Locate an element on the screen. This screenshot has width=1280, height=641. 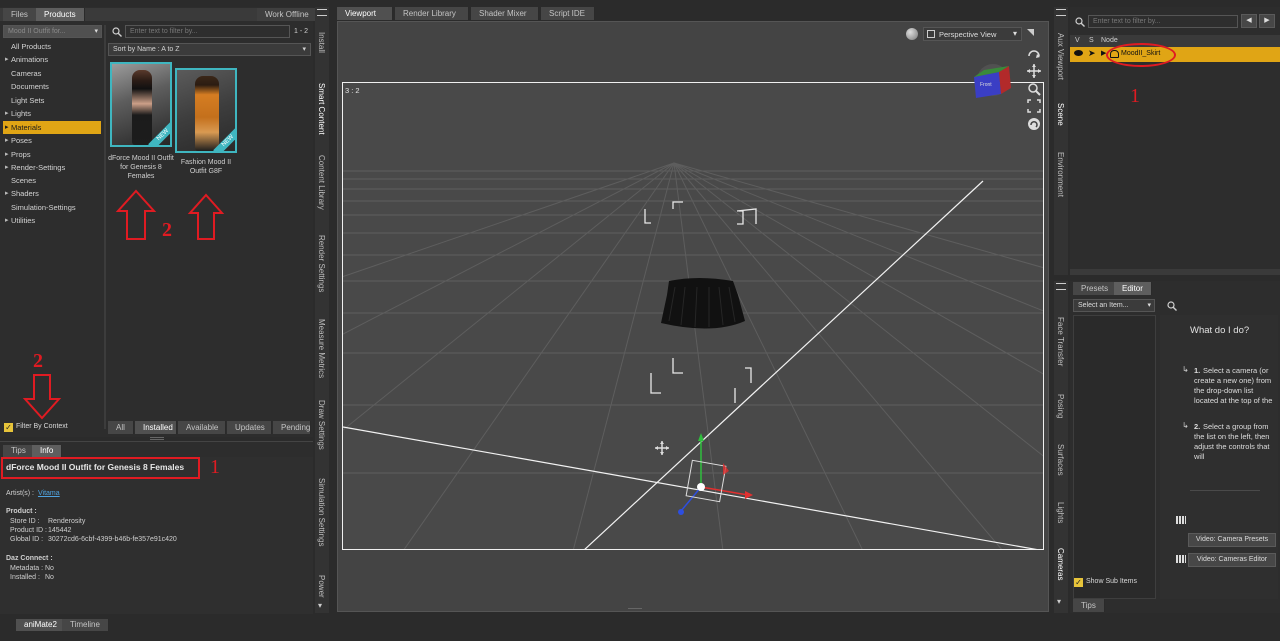
product-dropdown: Mood II Outfit for... ▾ is located at coordinates (52, 31).